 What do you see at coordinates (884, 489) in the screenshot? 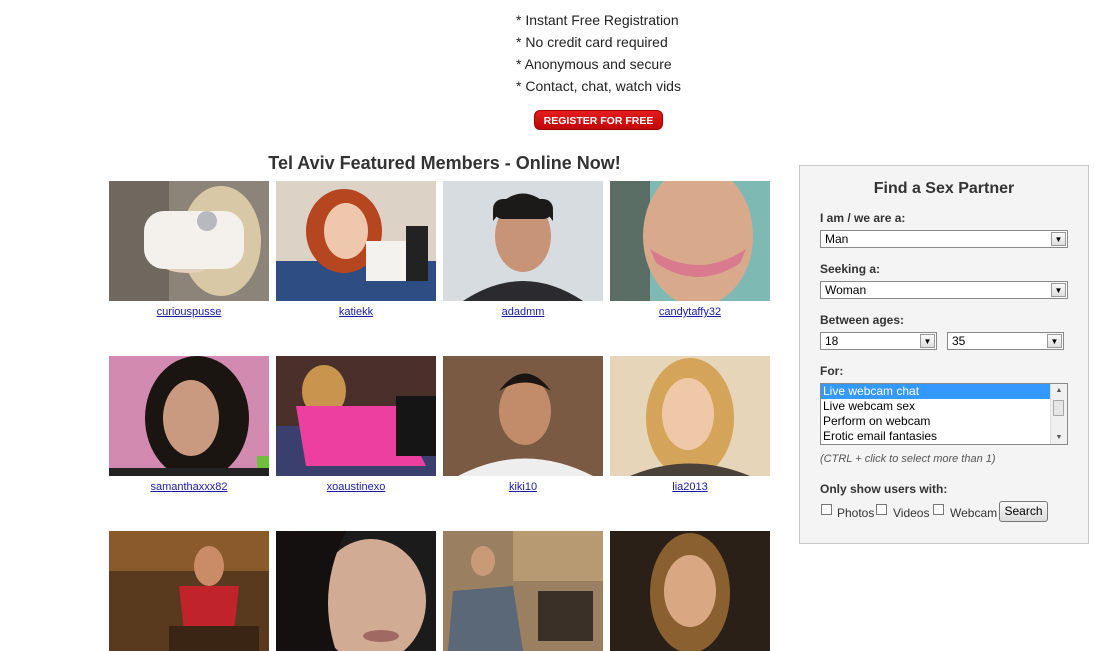
I see `only-show-label: Only show users with:` at bounding box center [884, 489].